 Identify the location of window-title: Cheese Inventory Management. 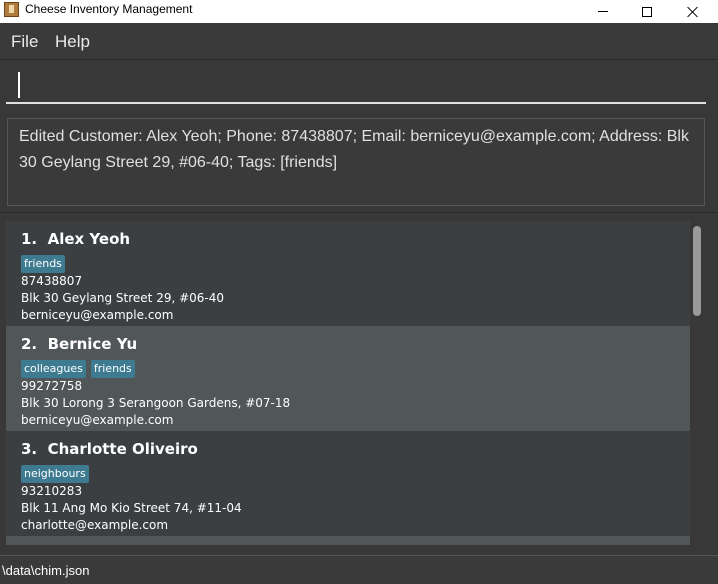
(109, 9).